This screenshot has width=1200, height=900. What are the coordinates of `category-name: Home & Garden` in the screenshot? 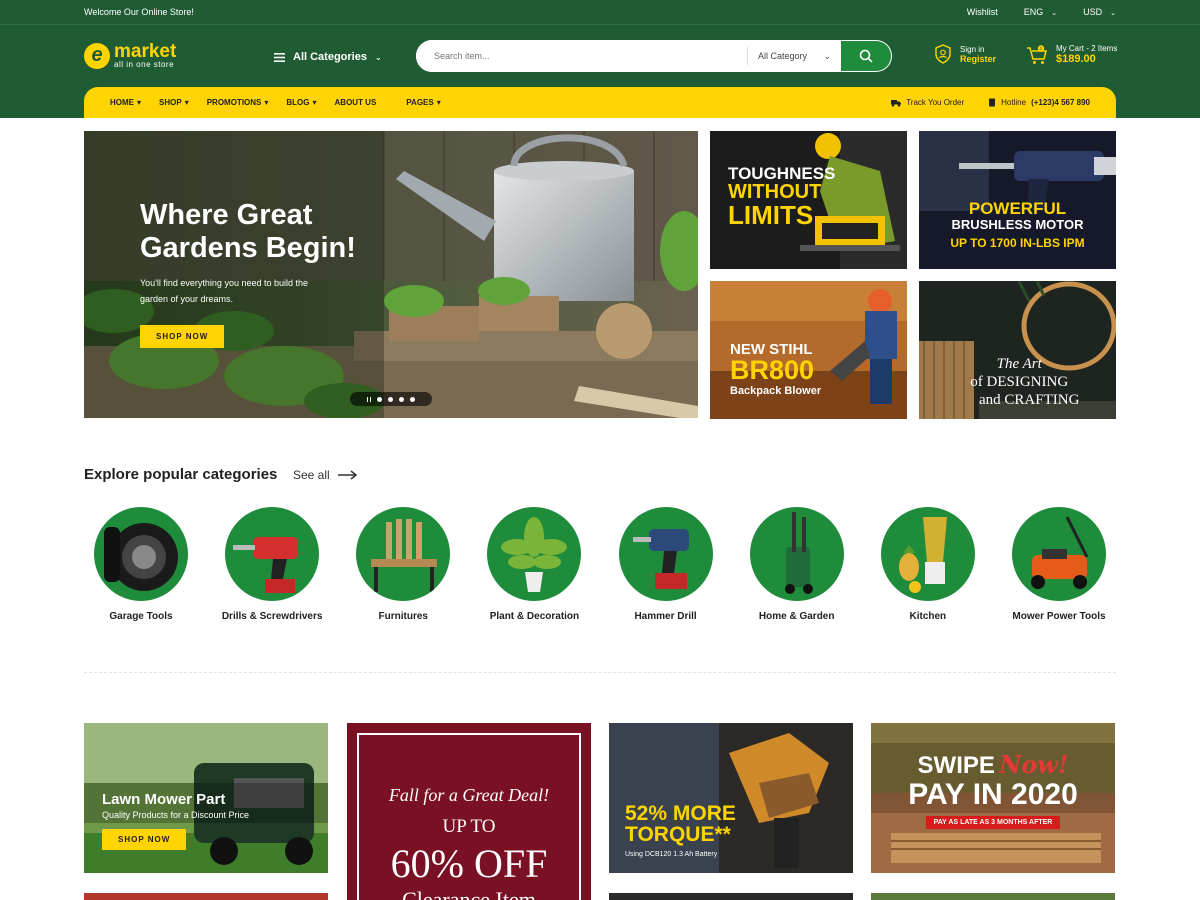 It's located at (796, 616).